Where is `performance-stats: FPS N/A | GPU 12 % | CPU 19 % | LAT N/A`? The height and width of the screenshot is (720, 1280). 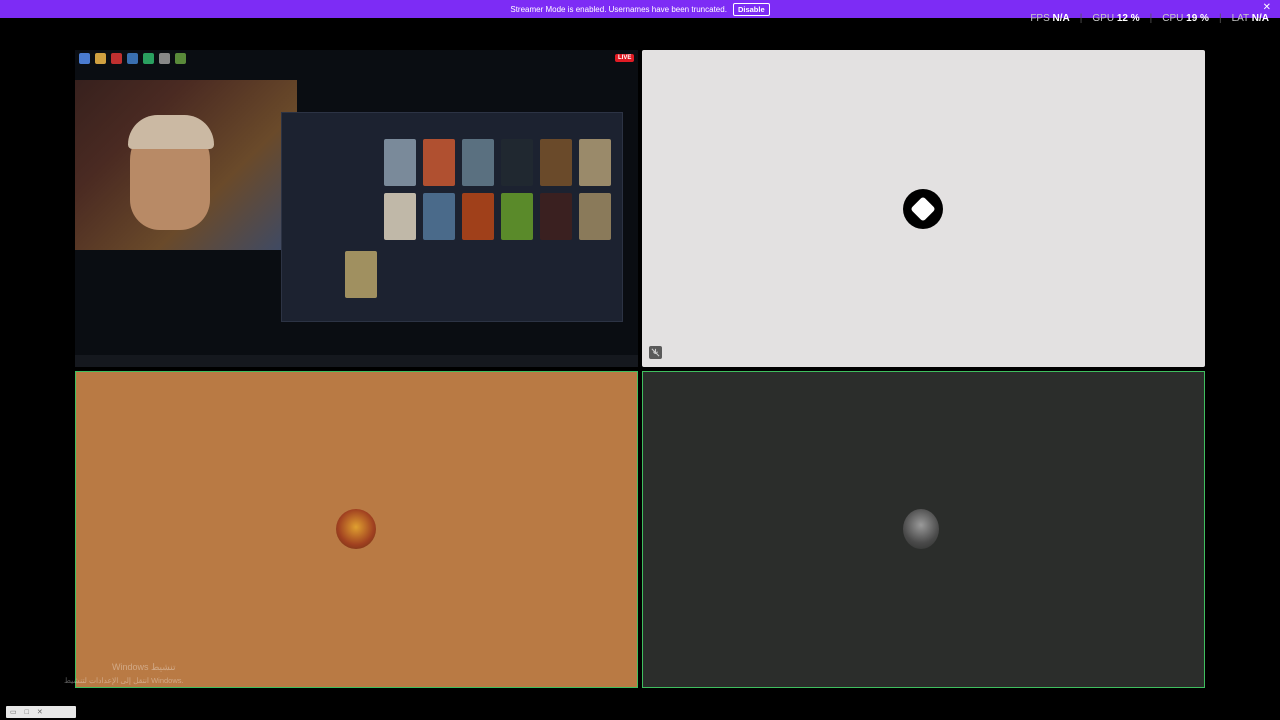
performance-stats: FPS N/A | GPU 12 % | CPU 19 % | LAT N/A is located at coordinates (1149, 18).